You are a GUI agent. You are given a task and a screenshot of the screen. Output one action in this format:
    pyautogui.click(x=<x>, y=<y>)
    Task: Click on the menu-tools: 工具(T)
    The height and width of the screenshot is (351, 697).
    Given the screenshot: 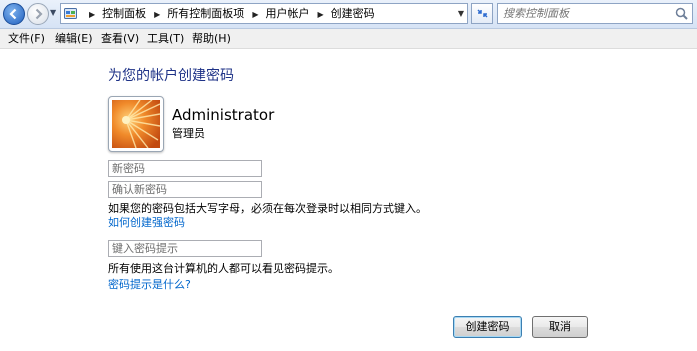 What is the action you would take?
    pyautogui.click(x=165, y=38)
    